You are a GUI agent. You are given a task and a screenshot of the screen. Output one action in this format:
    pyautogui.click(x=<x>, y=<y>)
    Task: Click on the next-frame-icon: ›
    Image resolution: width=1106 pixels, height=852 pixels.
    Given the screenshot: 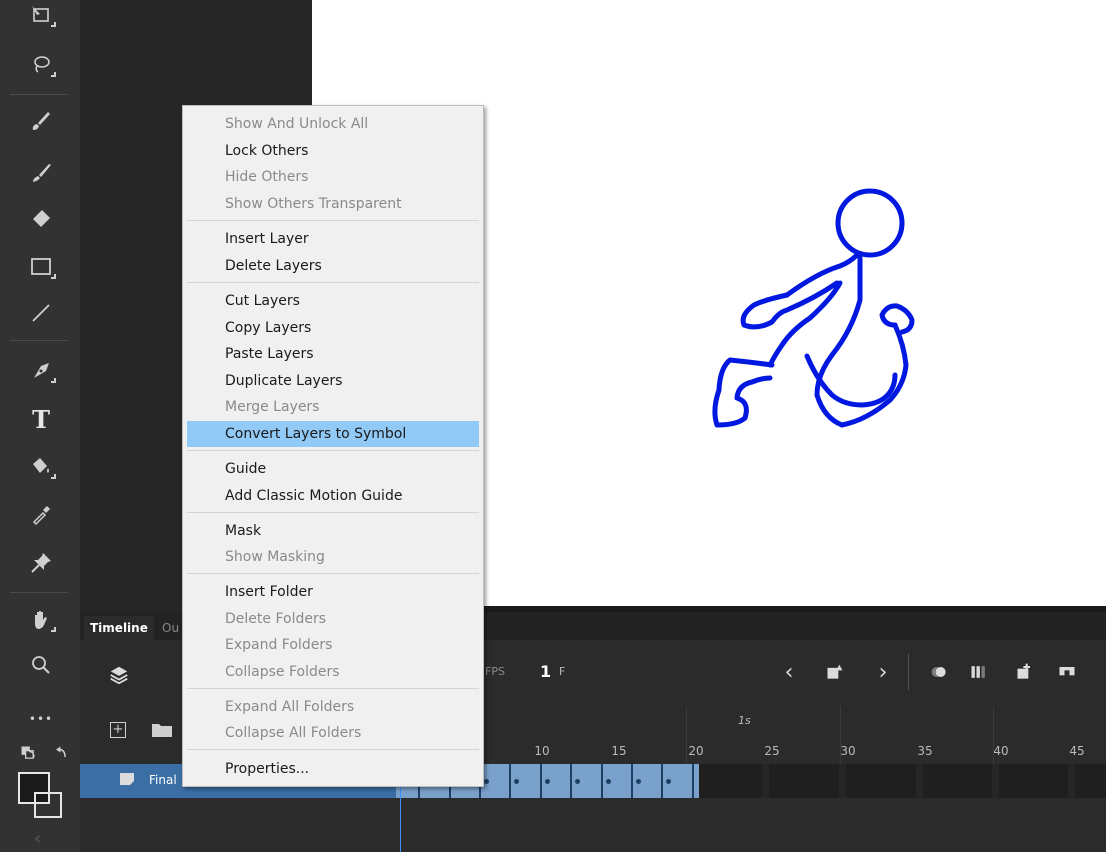 What is the action you would take?
    pyautogui.click(x=883, y=672)
    